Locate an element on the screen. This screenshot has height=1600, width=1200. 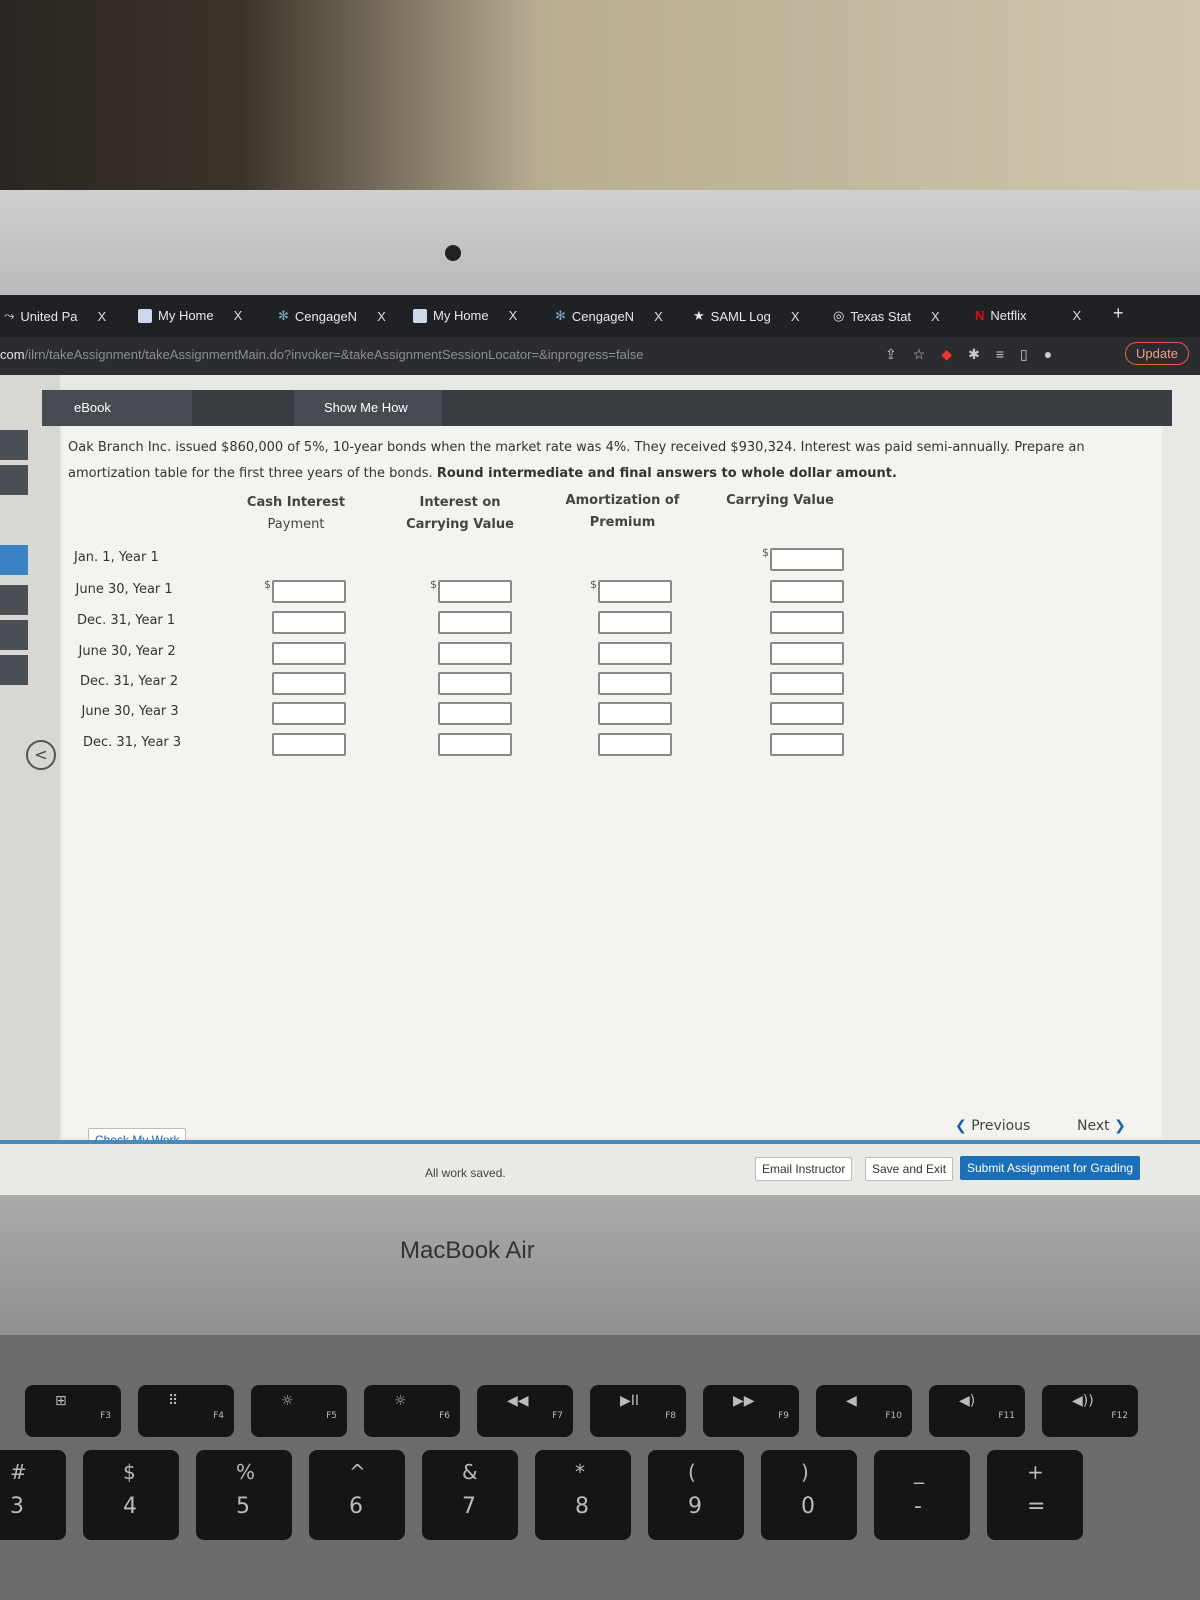
key-label: F11 is located at coordinates (1006, 1416).